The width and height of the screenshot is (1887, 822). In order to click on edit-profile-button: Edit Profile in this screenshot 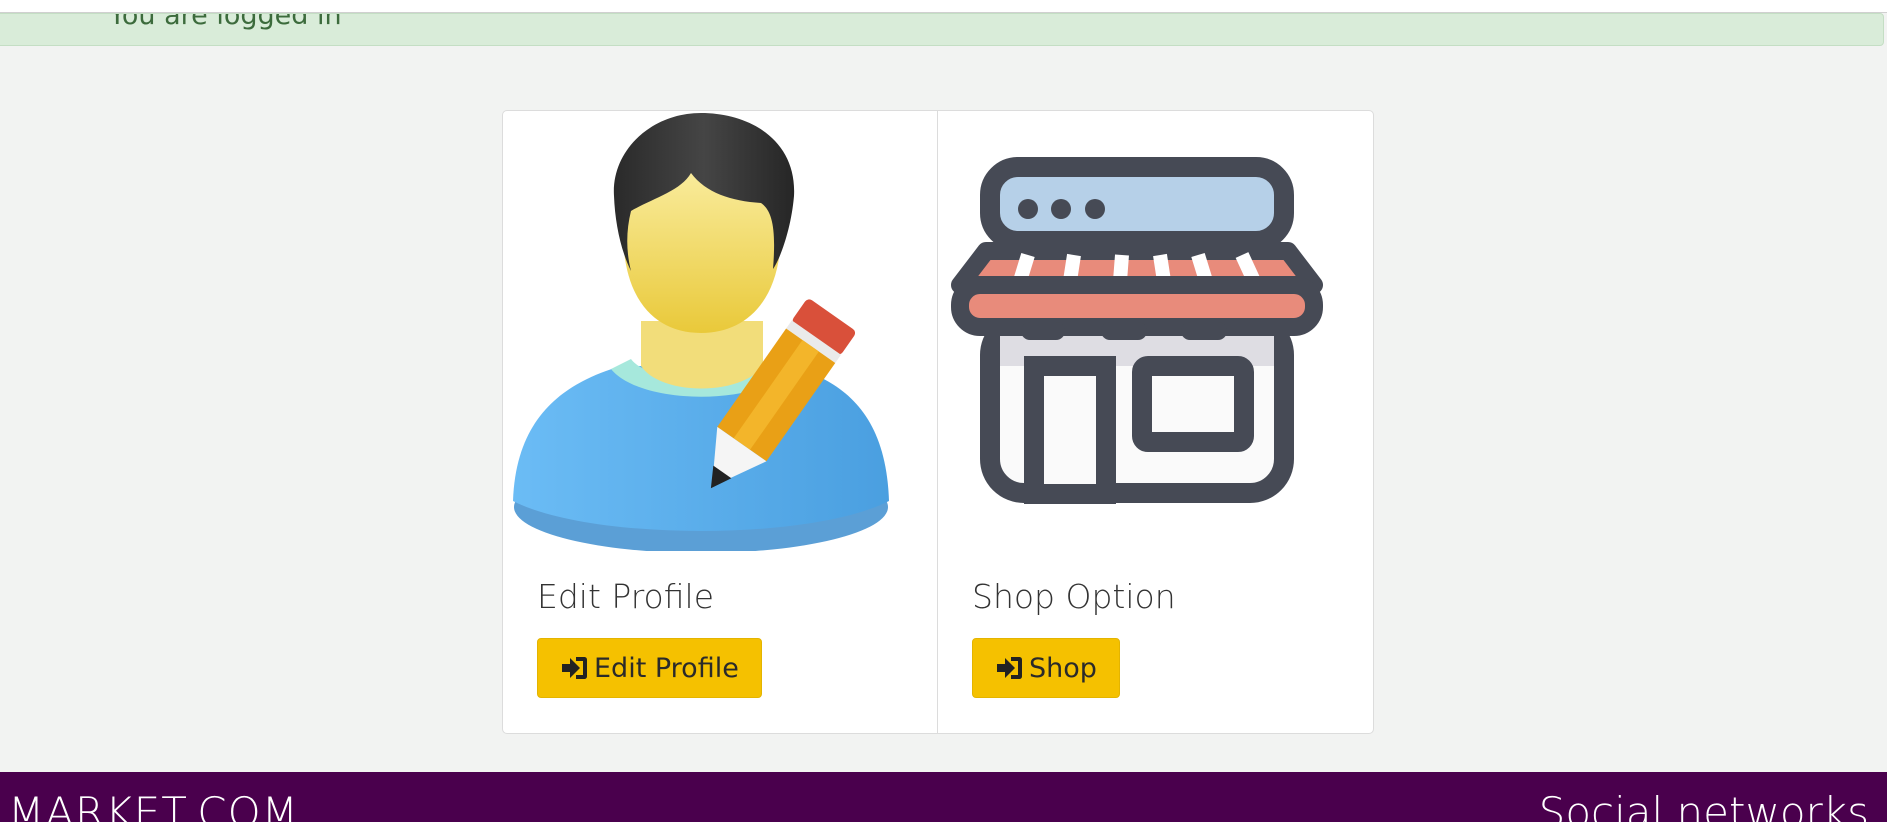, I will do `click(649, 668)`.